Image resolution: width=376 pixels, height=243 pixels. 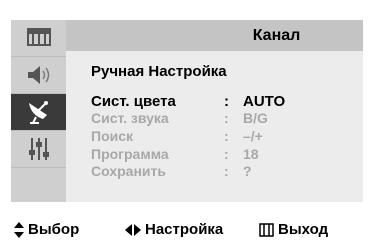 I want to click on sidebar-item-channel, so click(x=38, y=112).